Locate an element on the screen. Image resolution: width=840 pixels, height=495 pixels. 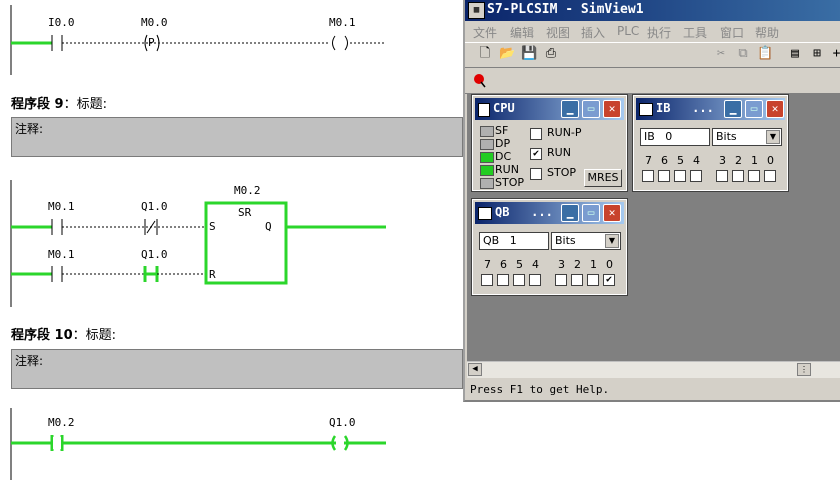
ib-address-field: IB 0 is located at coordinates (675, 137).